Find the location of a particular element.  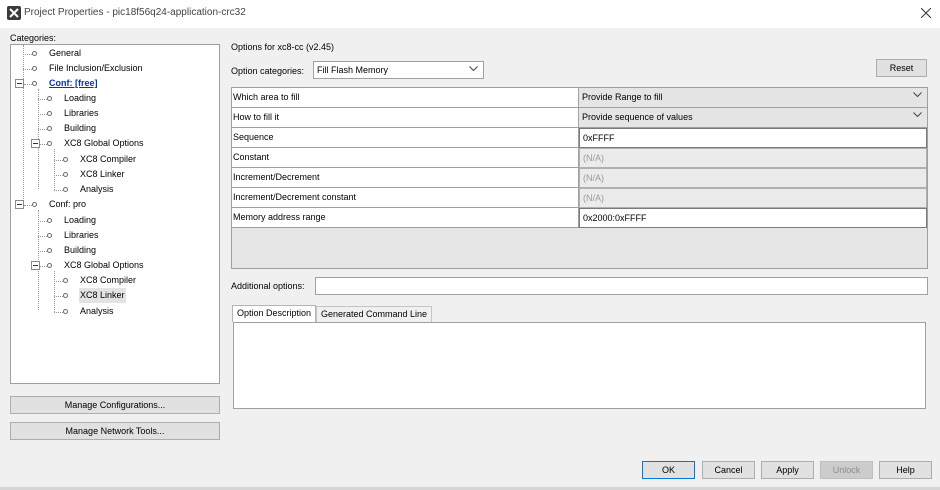

tab-option-description: Option Description is located at coordinates (274, 313).